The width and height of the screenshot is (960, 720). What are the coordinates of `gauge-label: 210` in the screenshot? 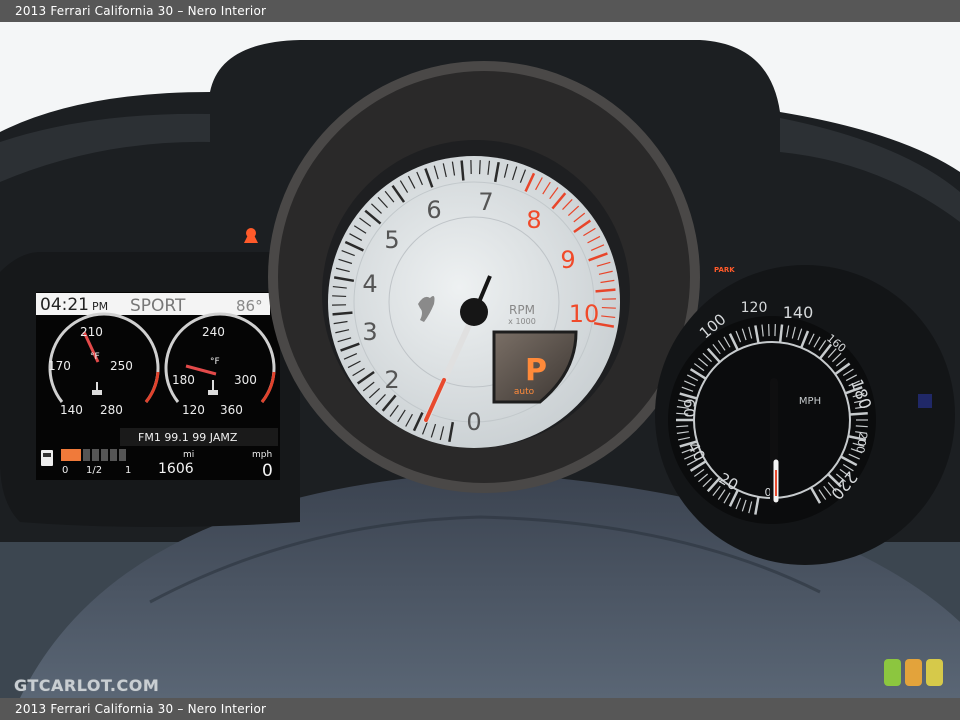 It's located at (91, 332).